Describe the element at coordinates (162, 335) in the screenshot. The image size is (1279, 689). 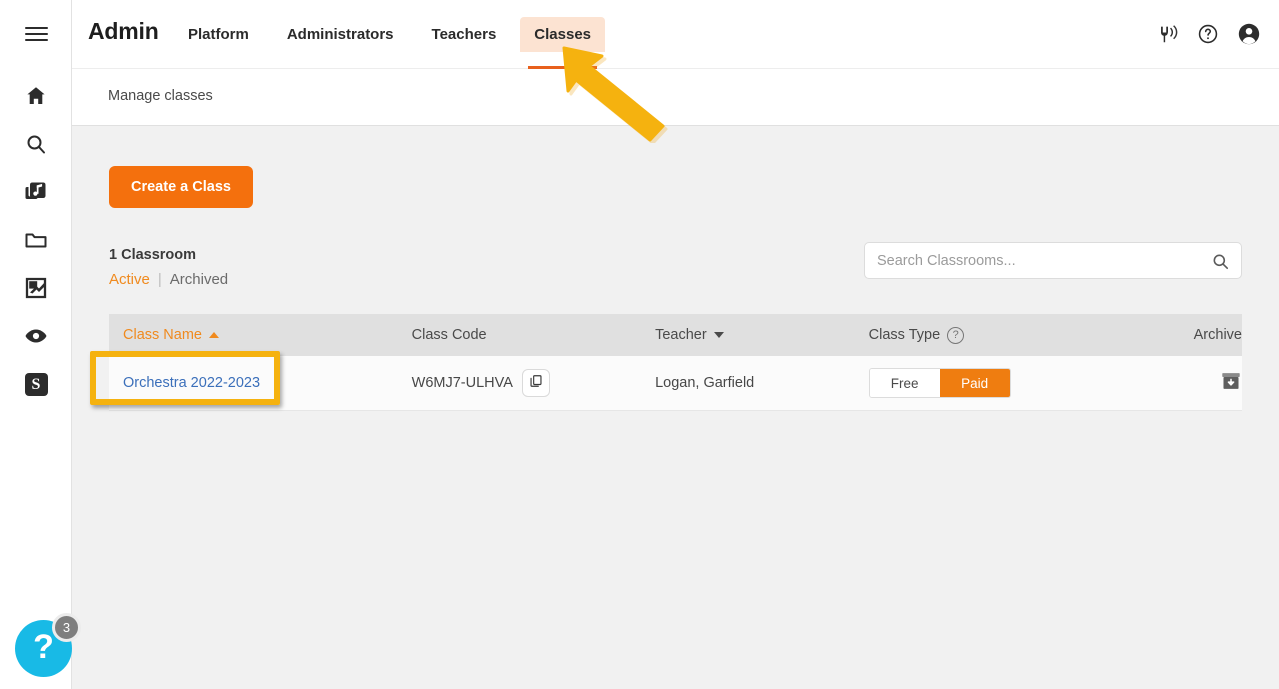
I see `column-label-class-name: Class Name` at that location.